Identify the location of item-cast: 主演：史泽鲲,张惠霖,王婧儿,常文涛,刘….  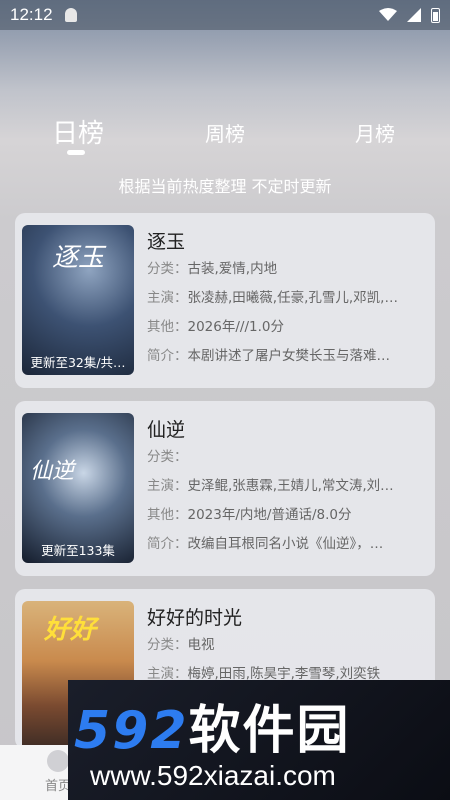
(270, 486).